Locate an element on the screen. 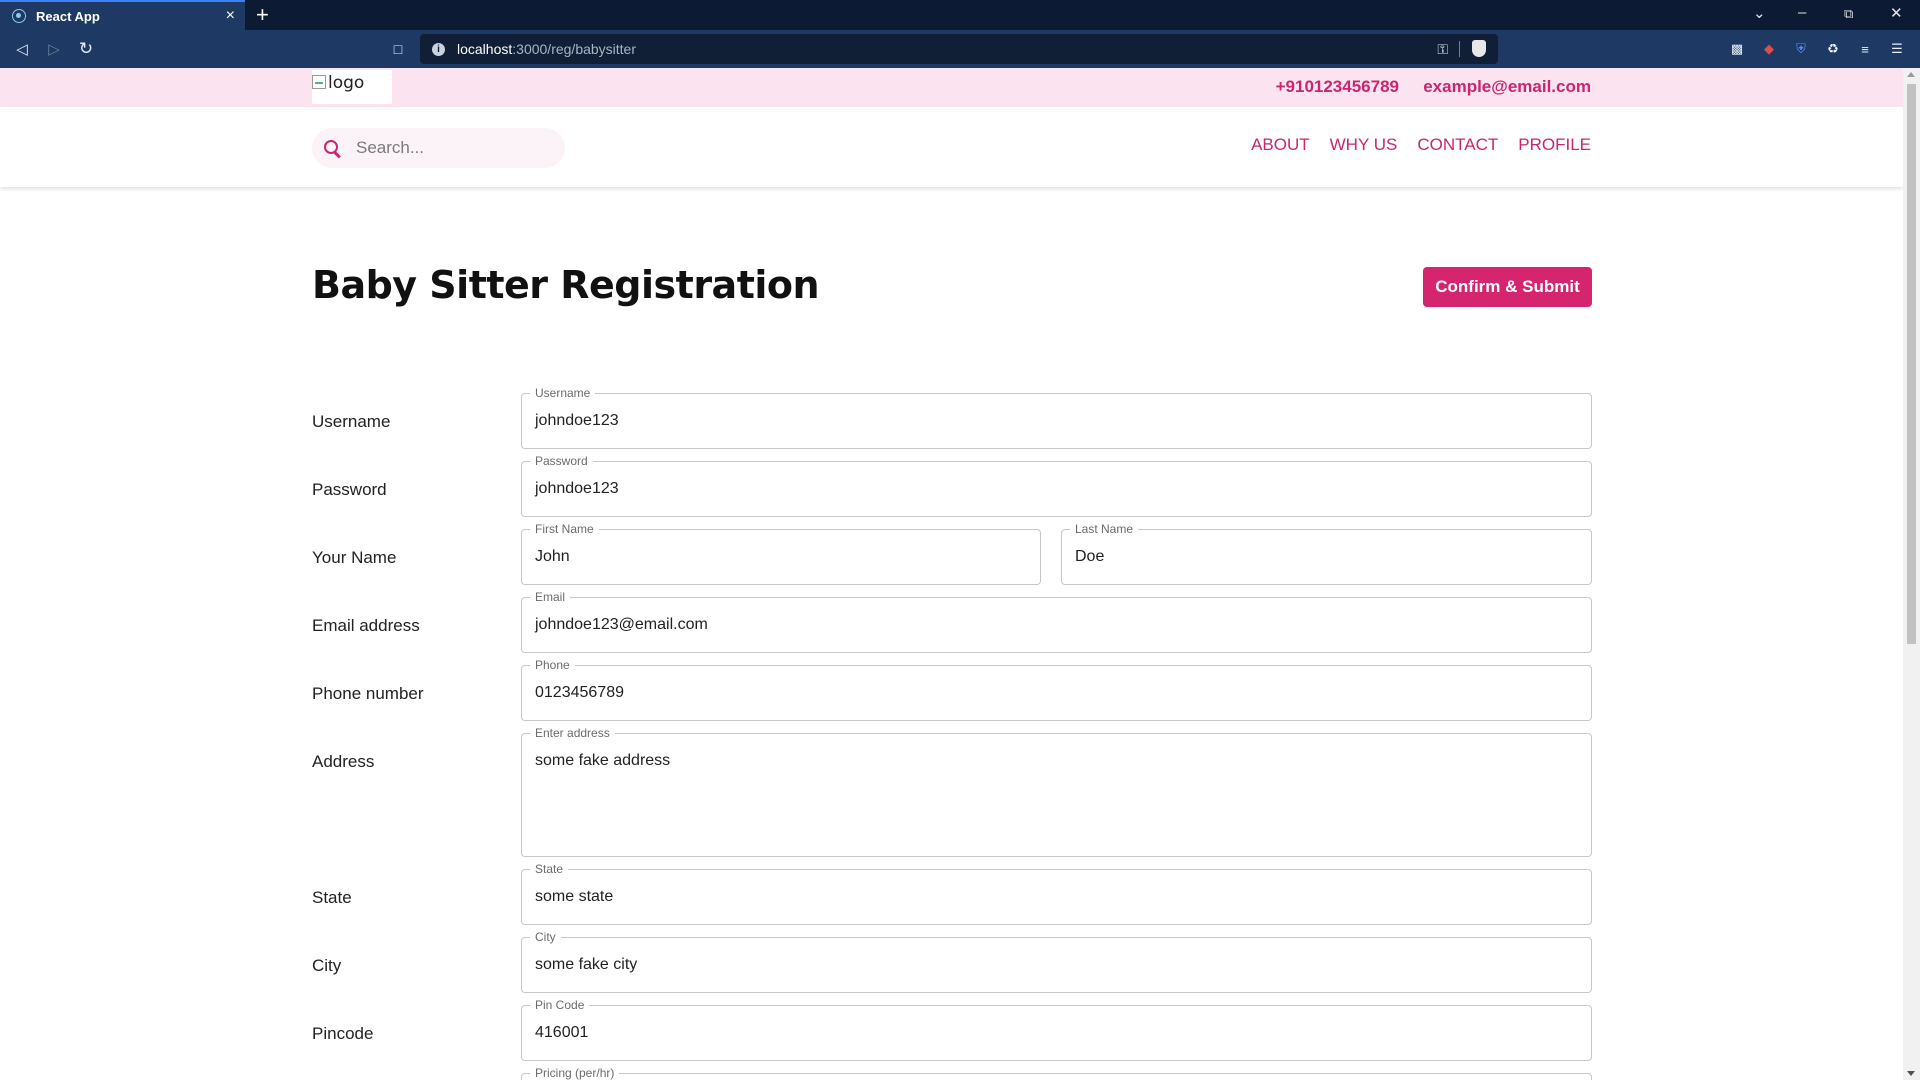 This screenshot has width=1920, height=1080. password-label: Password is located at coordinates (349, 489).